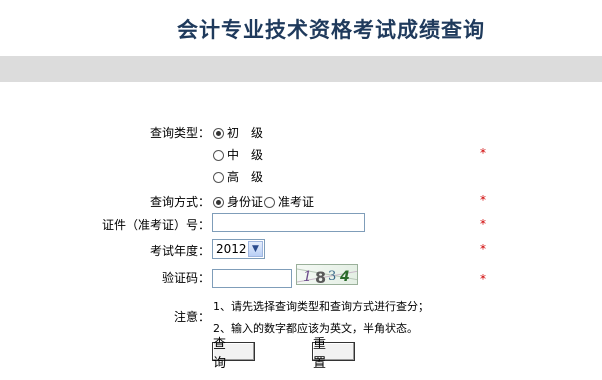 The image size is (602, 380). I want to click on svg-text: 3, so click(332, 276).